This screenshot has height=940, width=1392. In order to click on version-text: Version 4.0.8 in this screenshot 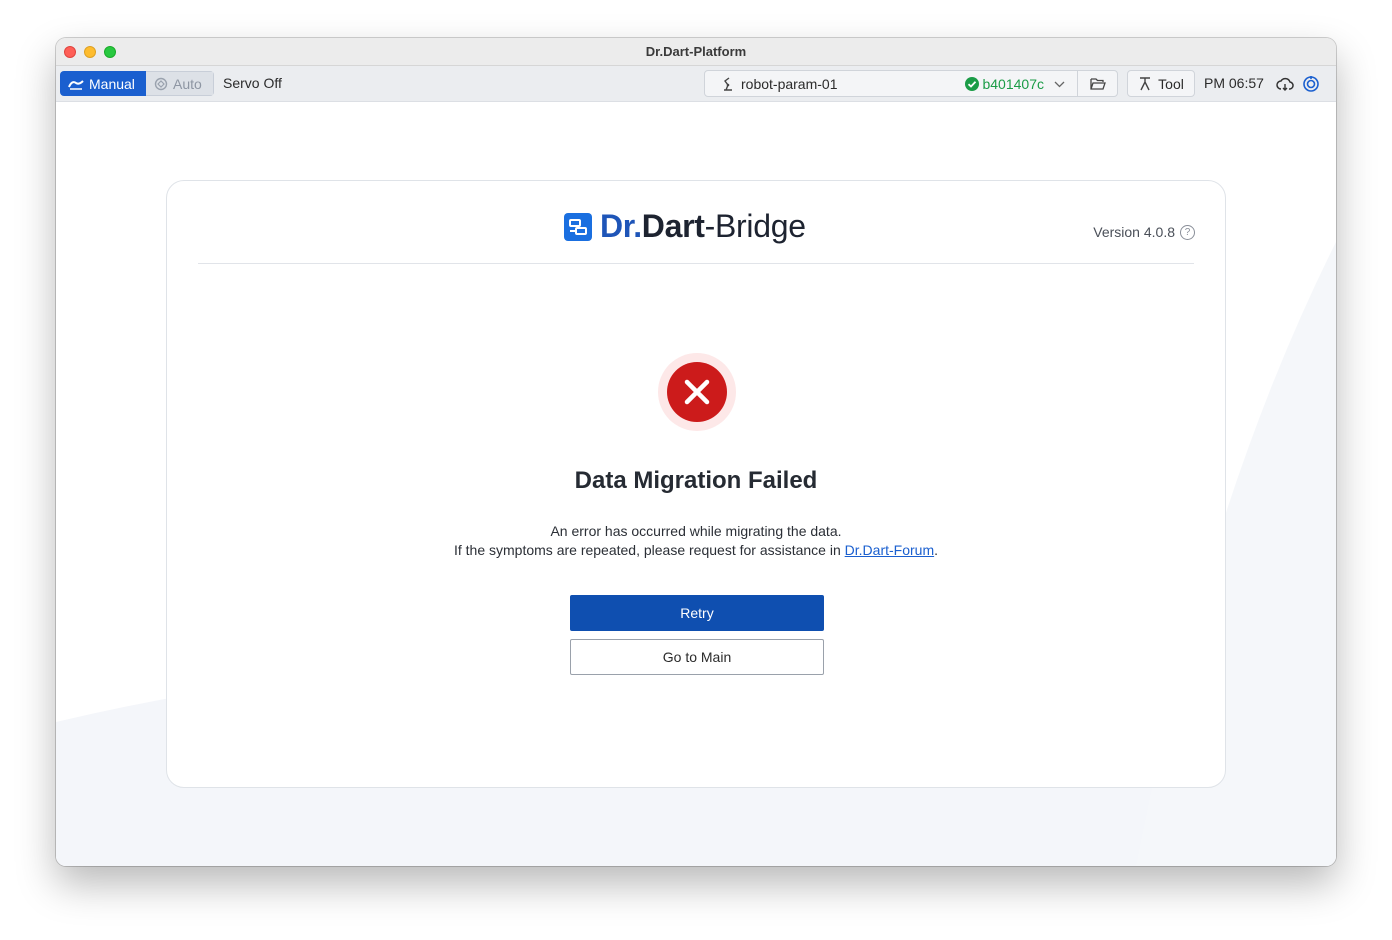, I will do `click(1134, 232)`.